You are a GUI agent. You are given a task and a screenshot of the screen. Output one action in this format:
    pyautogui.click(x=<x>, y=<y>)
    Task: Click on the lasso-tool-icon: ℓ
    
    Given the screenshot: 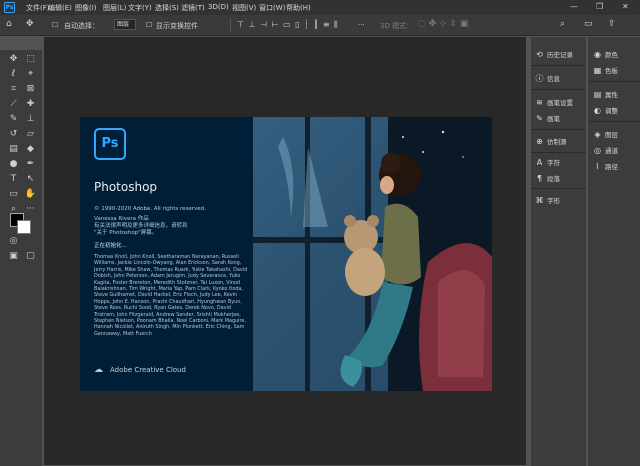 What is the action you would take?
    pyautogui.click(x=13, y=74)
    